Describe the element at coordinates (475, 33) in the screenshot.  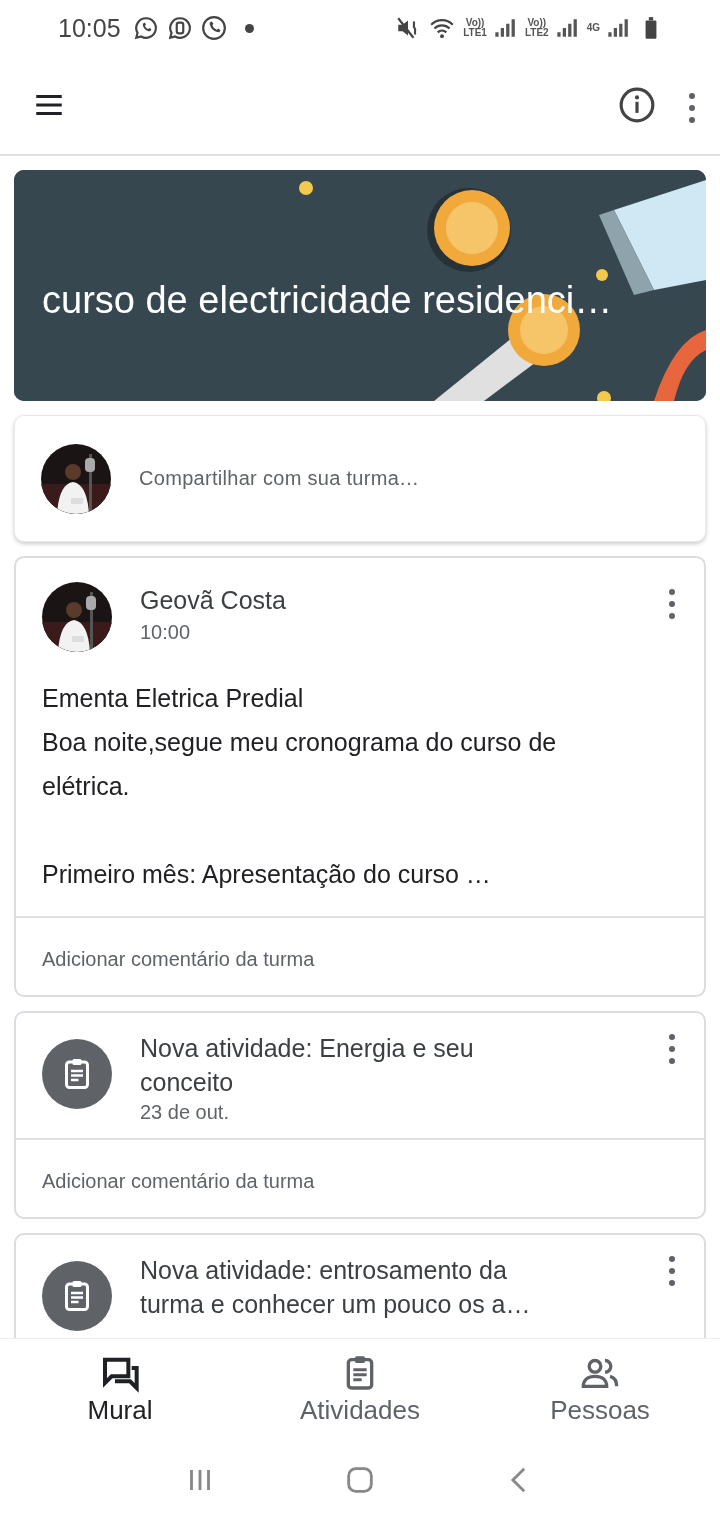
I see `network-label: LTE1` at that location.